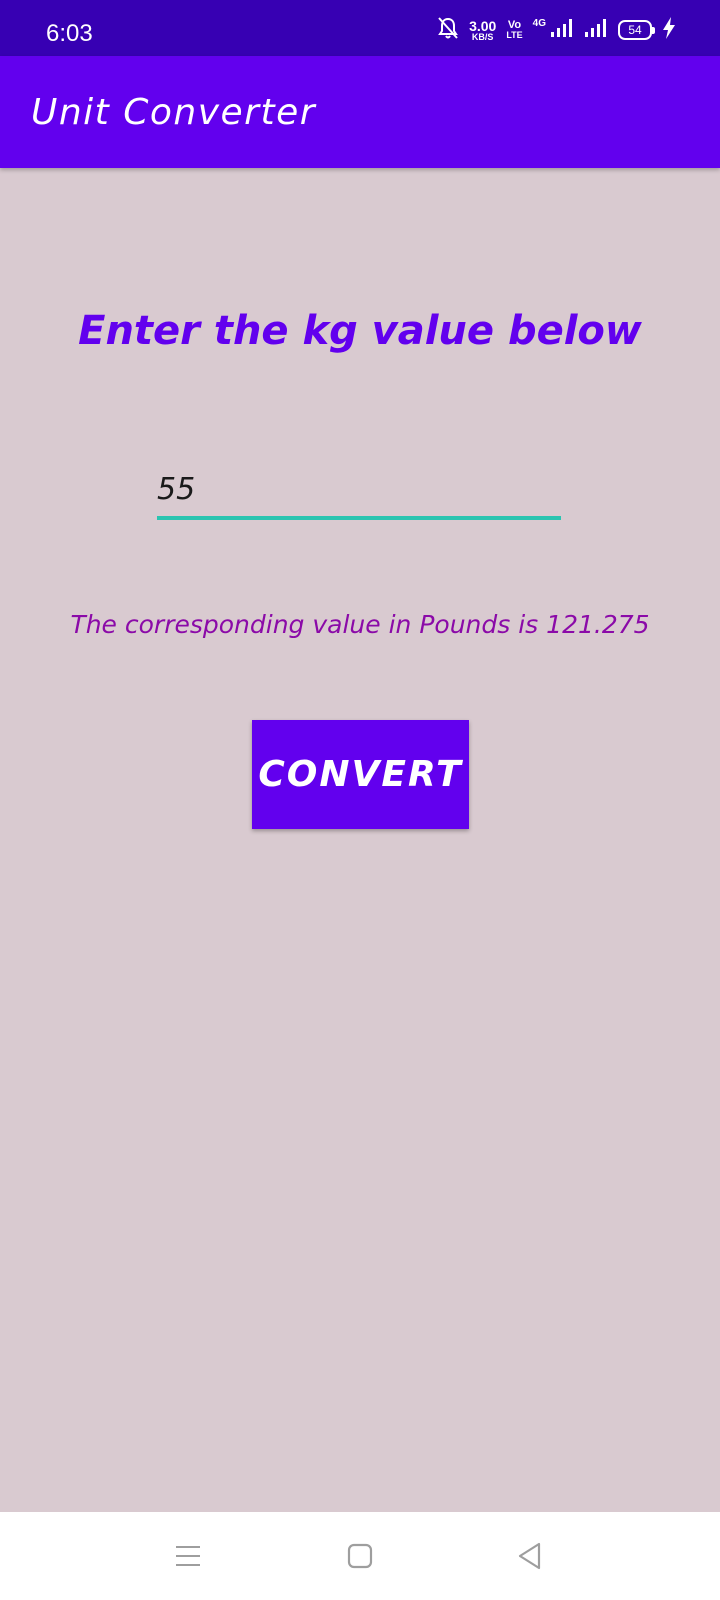  I want to click on app-title: Unit Converter, so click(174, 112).